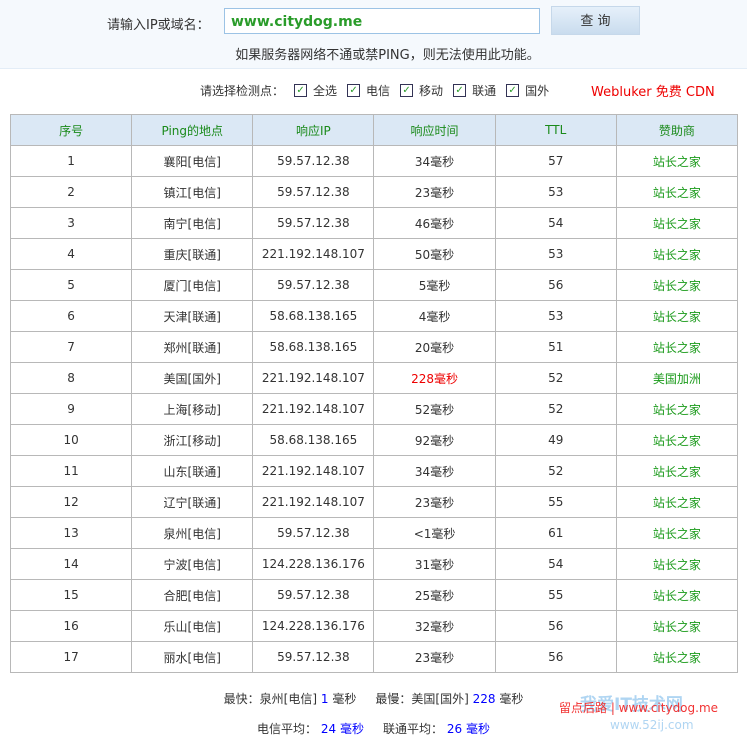 This screenshot has height=740, width=747. I want to click on row-index: 4, so click(71, 254).